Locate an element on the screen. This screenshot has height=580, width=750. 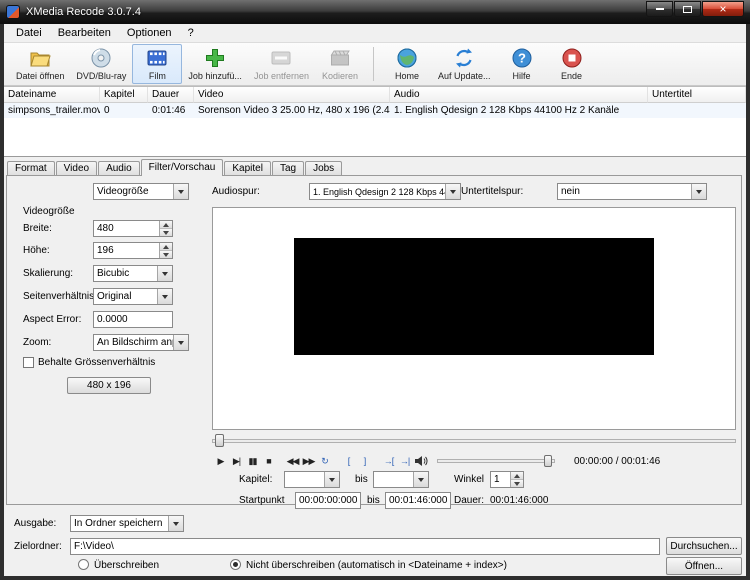
volume-button is located at coordinates (421, 461).